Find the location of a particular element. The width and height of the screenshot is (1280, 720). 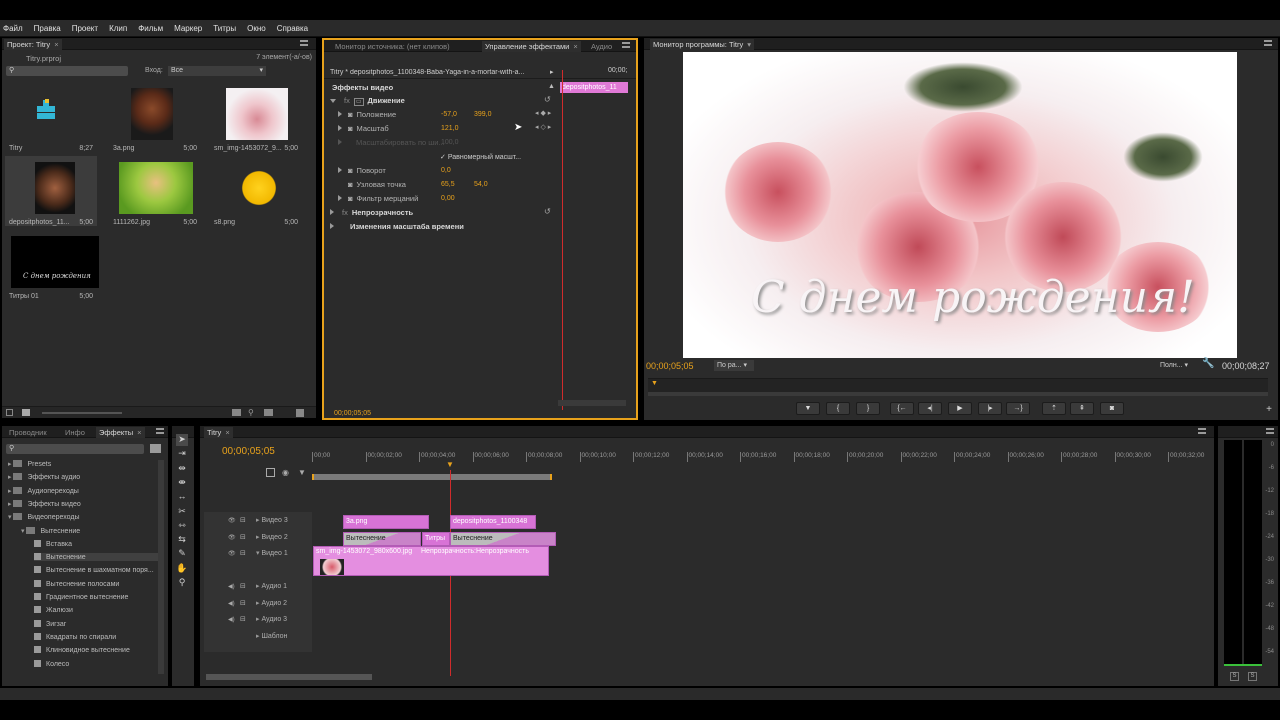

effects-folder: ▸ Эффекты аудио is located at coordinates (44, 477).